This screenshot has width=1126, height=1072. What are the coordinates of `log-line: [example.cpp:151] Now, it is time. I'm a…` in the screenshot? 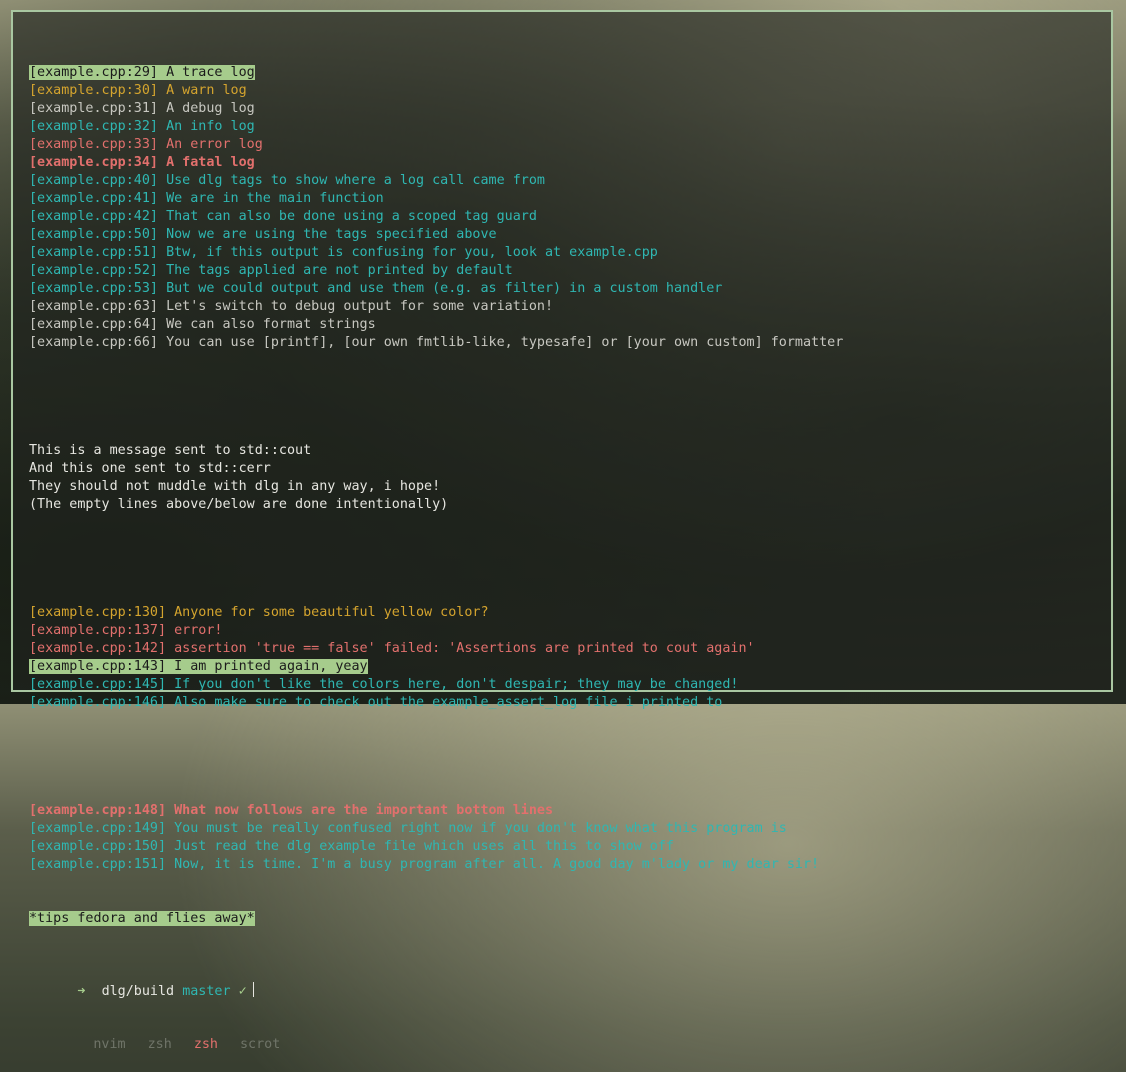 It's located at (565, 865).